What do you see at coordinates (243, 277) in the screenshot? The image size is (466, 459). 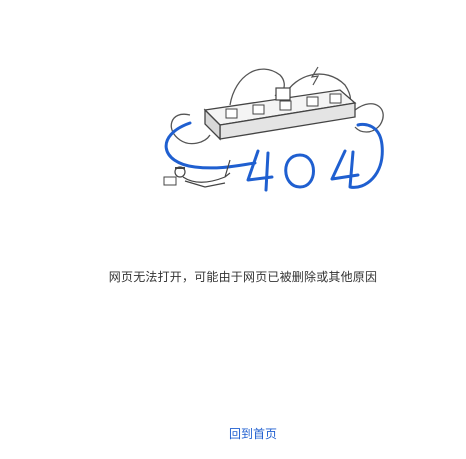 I see `error-message: 网页无法打开，可能由于网页已被删除或其他原因` at bounding box center [243, 277].